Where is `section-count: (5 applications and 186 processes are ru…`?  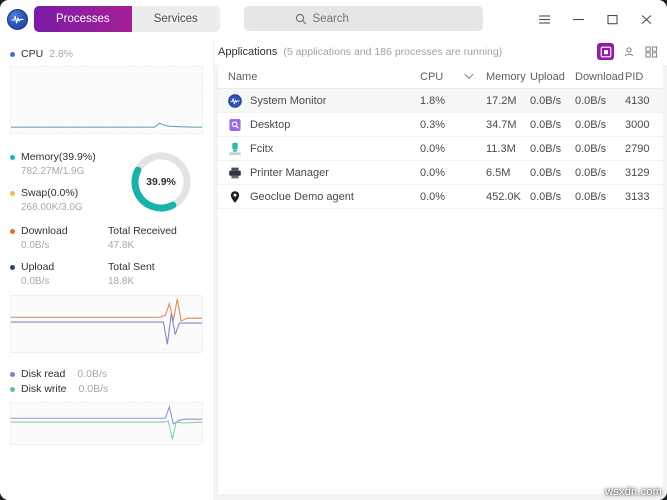 section-count: (5 applications and 186 processes are ru… is located at coordinates (393, 51).